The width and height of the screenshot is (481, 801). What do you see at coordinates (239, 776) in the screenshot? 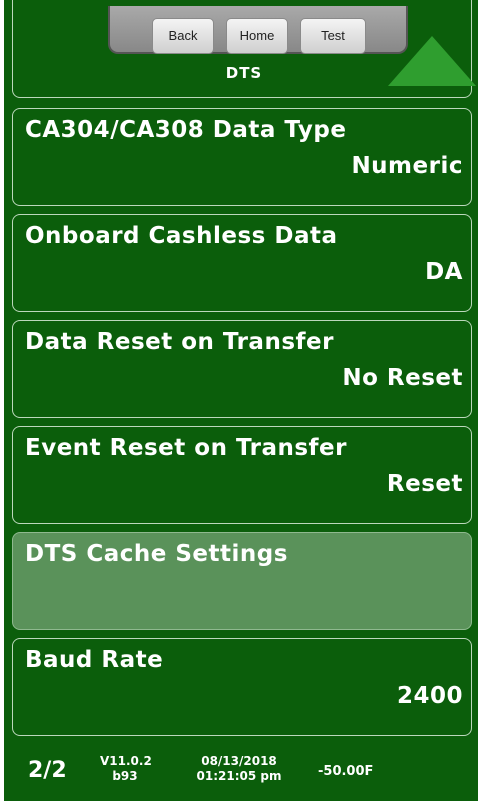
I see `time-text: 01:21:05 pm` at bounding box center [239, 776].